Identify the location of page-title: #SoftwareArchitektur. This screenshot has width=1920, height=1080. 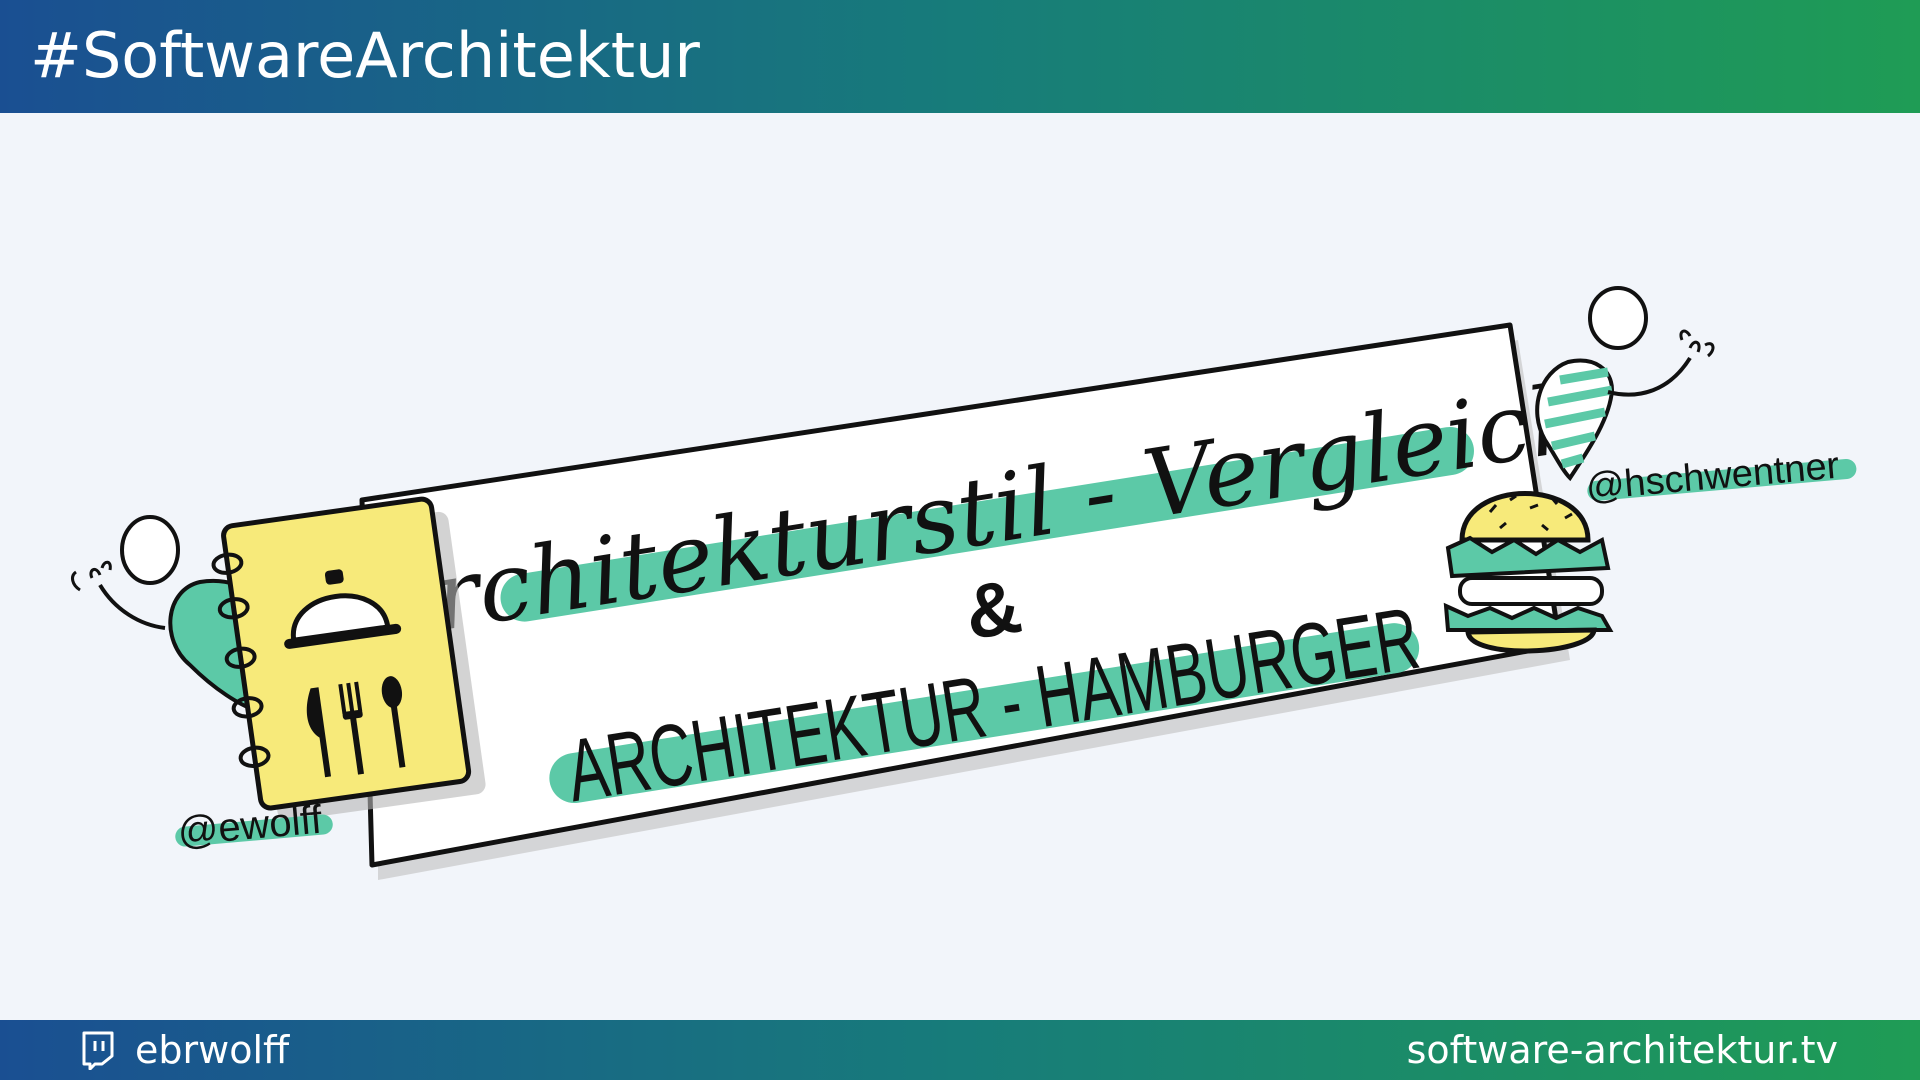
(365, 55).